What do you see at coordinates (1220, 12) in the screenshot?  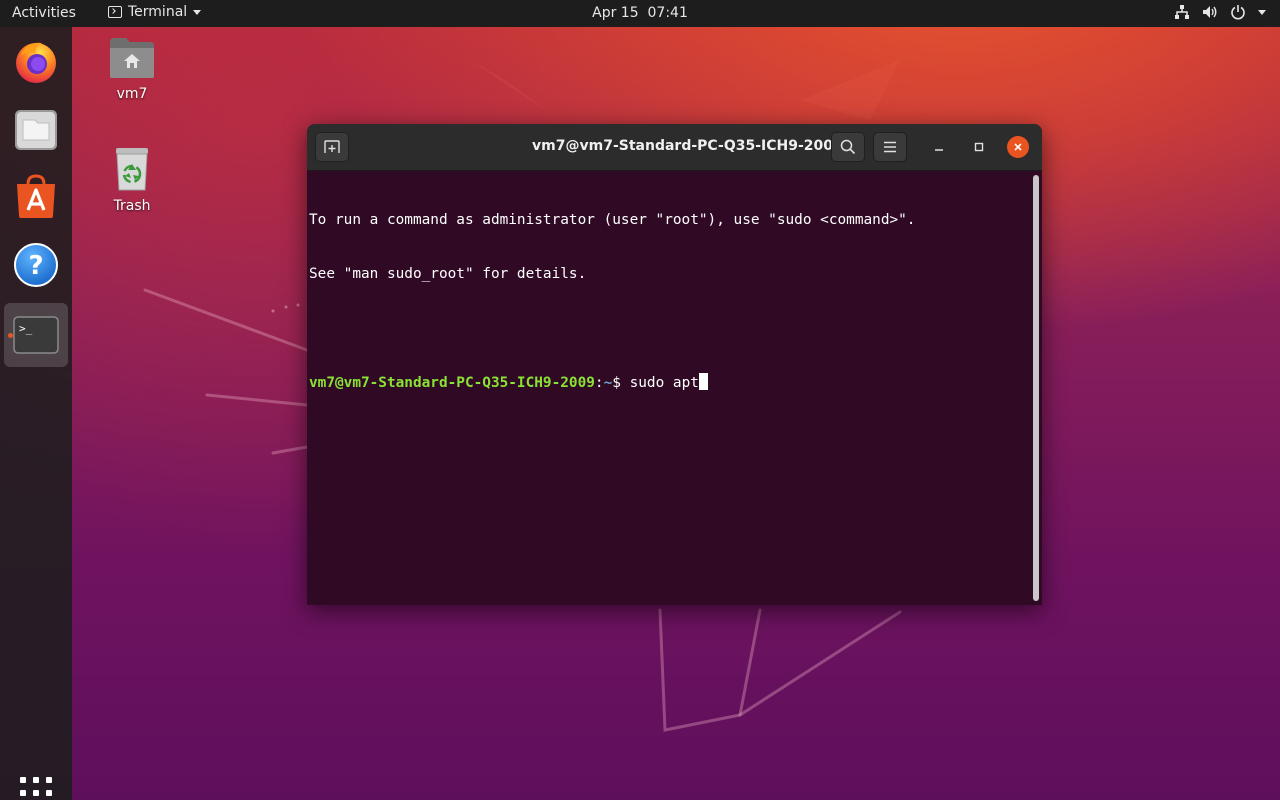 I see `system-tray` at bounding box center [1220, 12].